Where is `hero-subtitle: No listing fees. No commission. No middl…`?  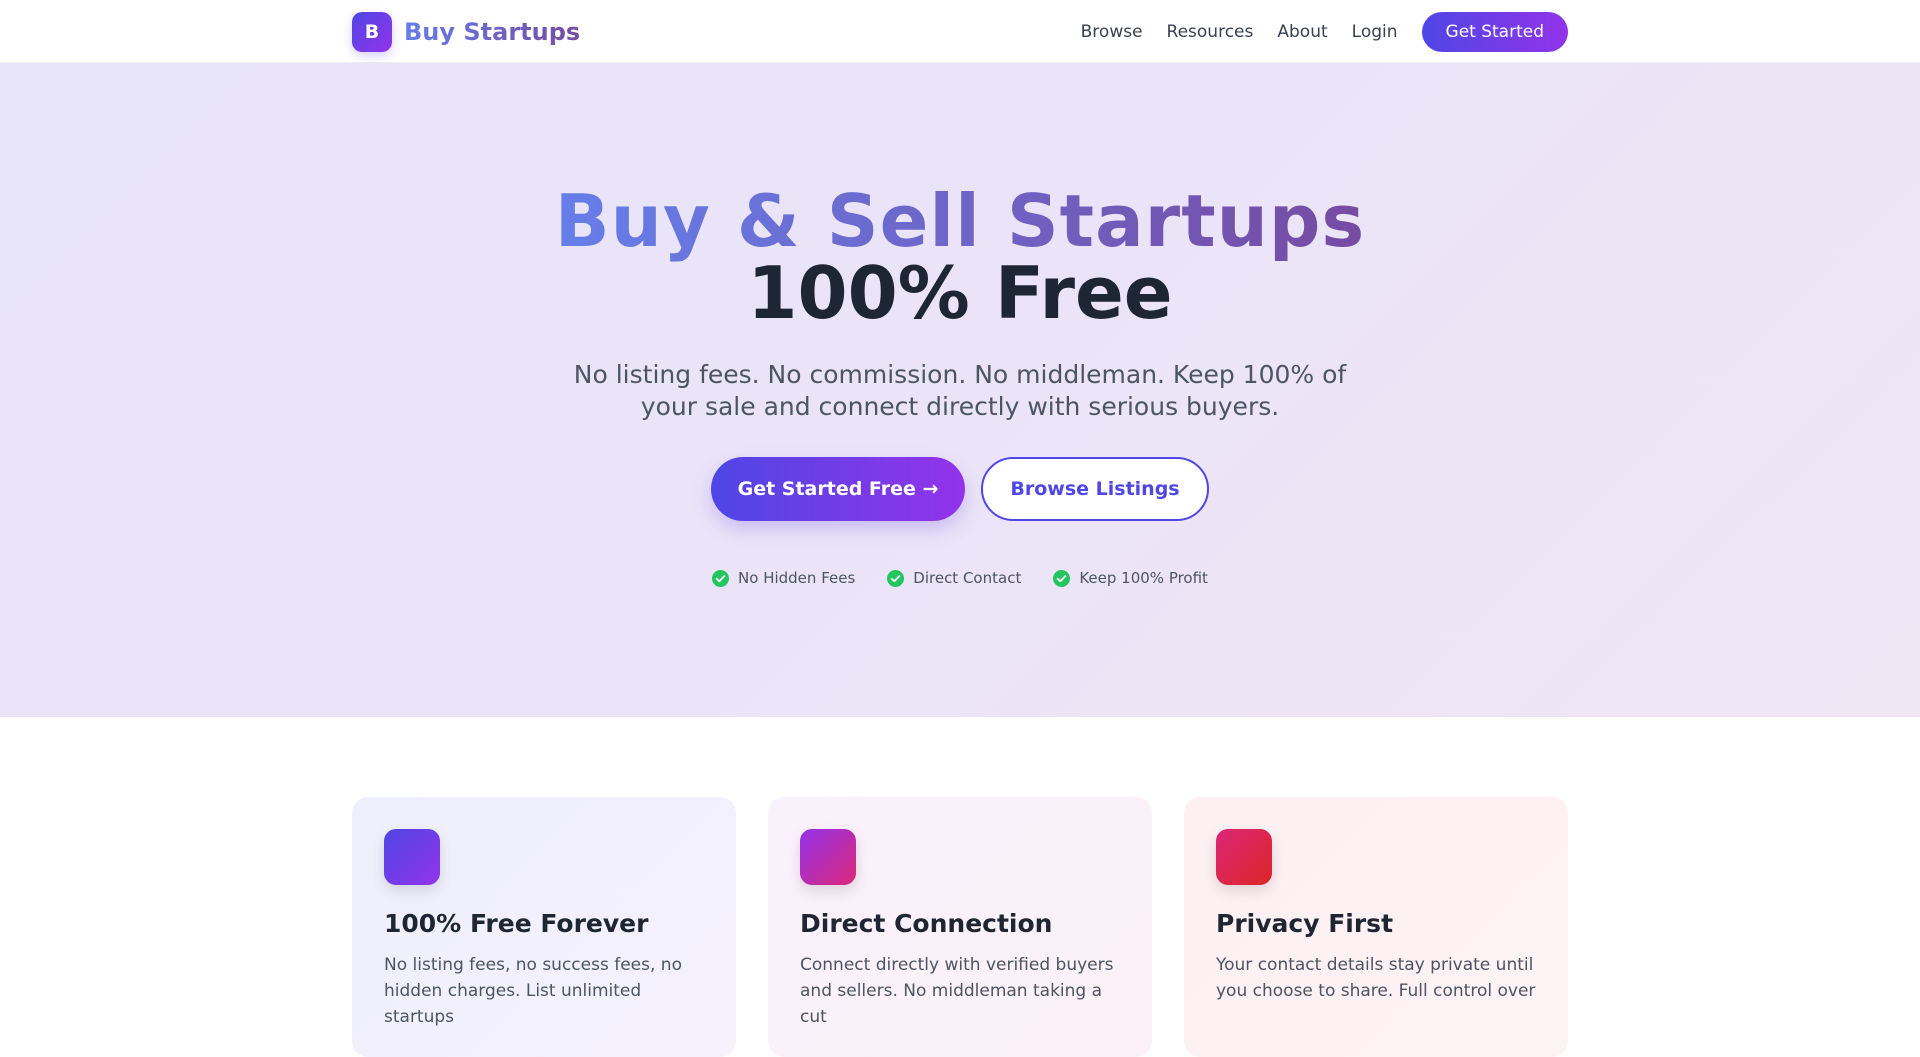 hero-subtitle: No listing fees. No commission. No middl… is located at coordinates (960, 390).